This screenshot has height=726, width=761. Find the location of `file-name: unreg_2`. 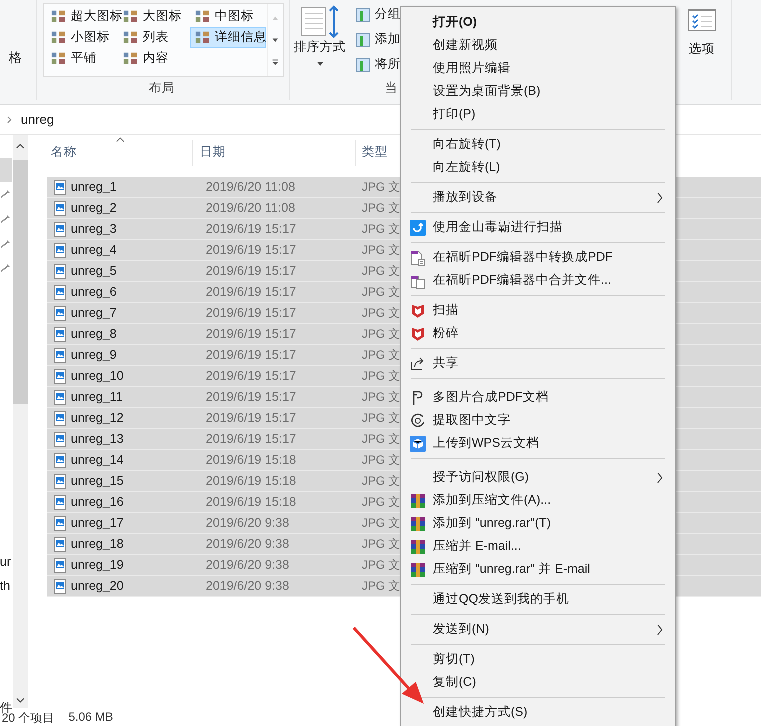

file-name: unreg_2 is located at coordinates (94, 208).